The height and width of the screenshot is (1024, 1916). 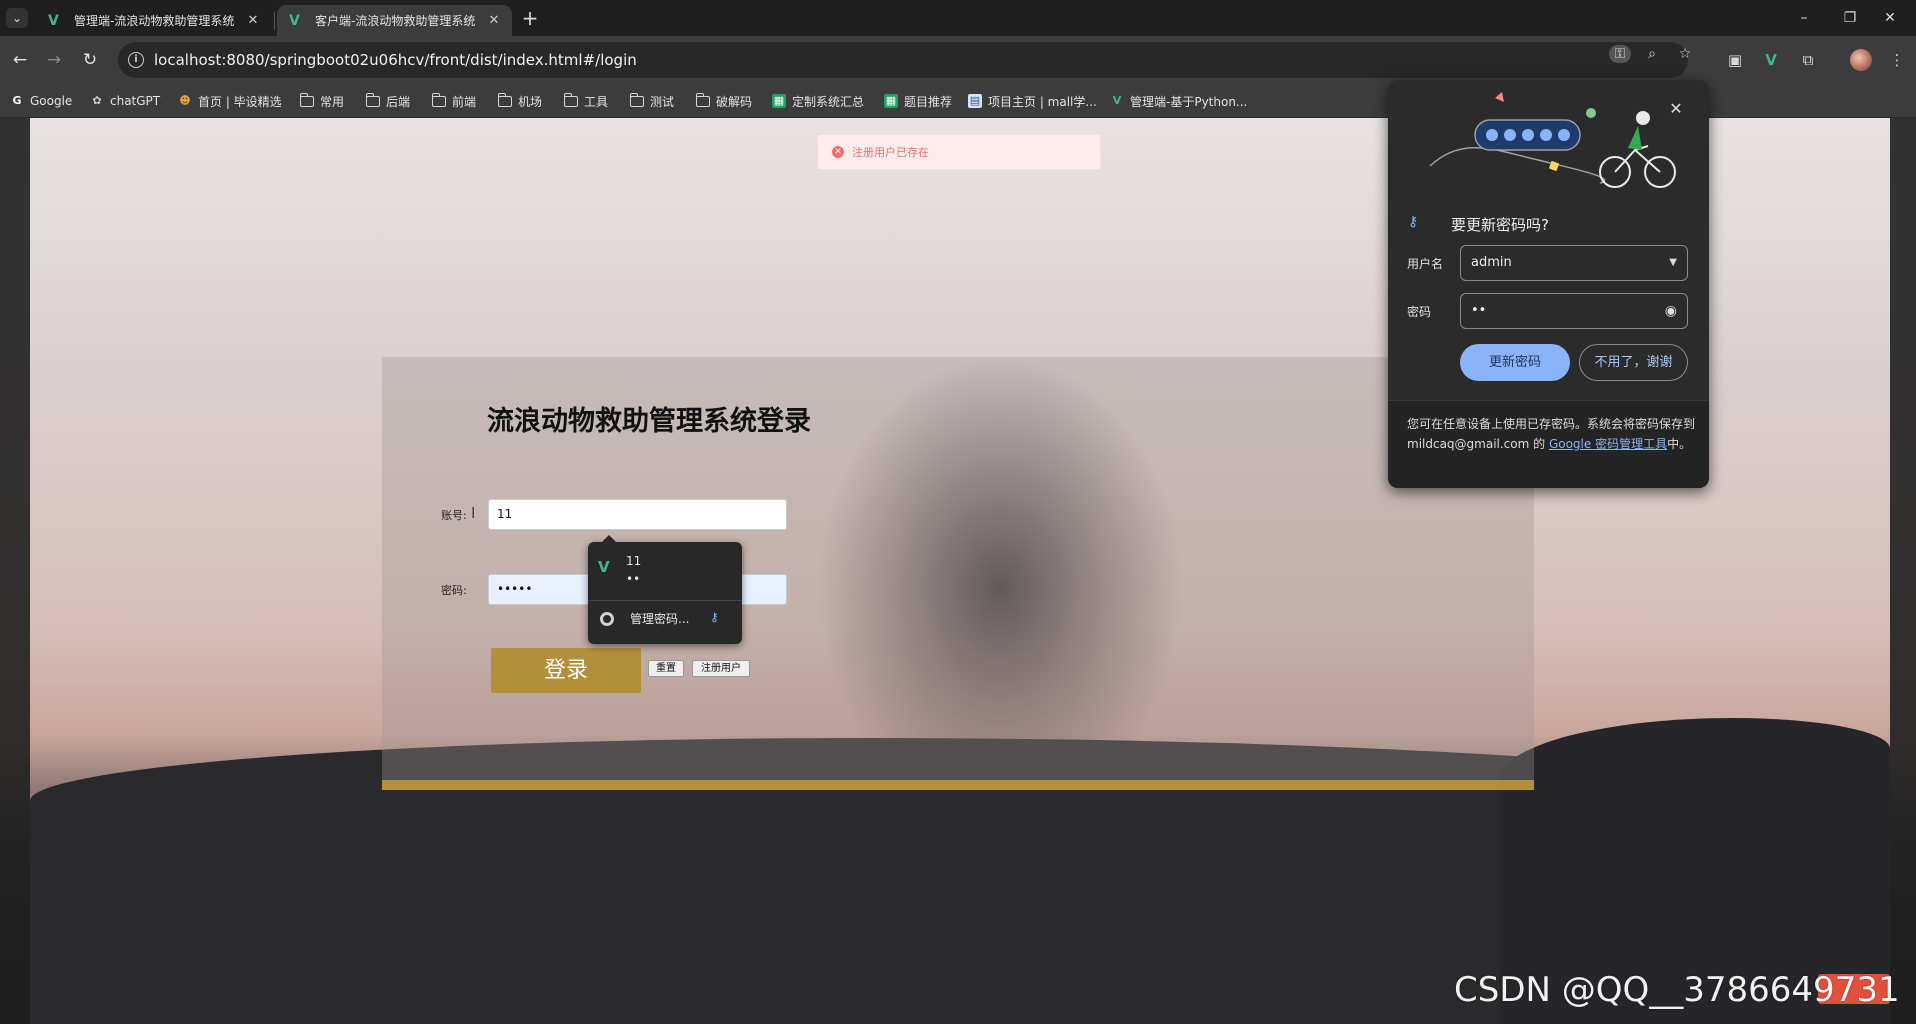 I want to click on bookmark-label: 机场, so click(x=530, y=101).